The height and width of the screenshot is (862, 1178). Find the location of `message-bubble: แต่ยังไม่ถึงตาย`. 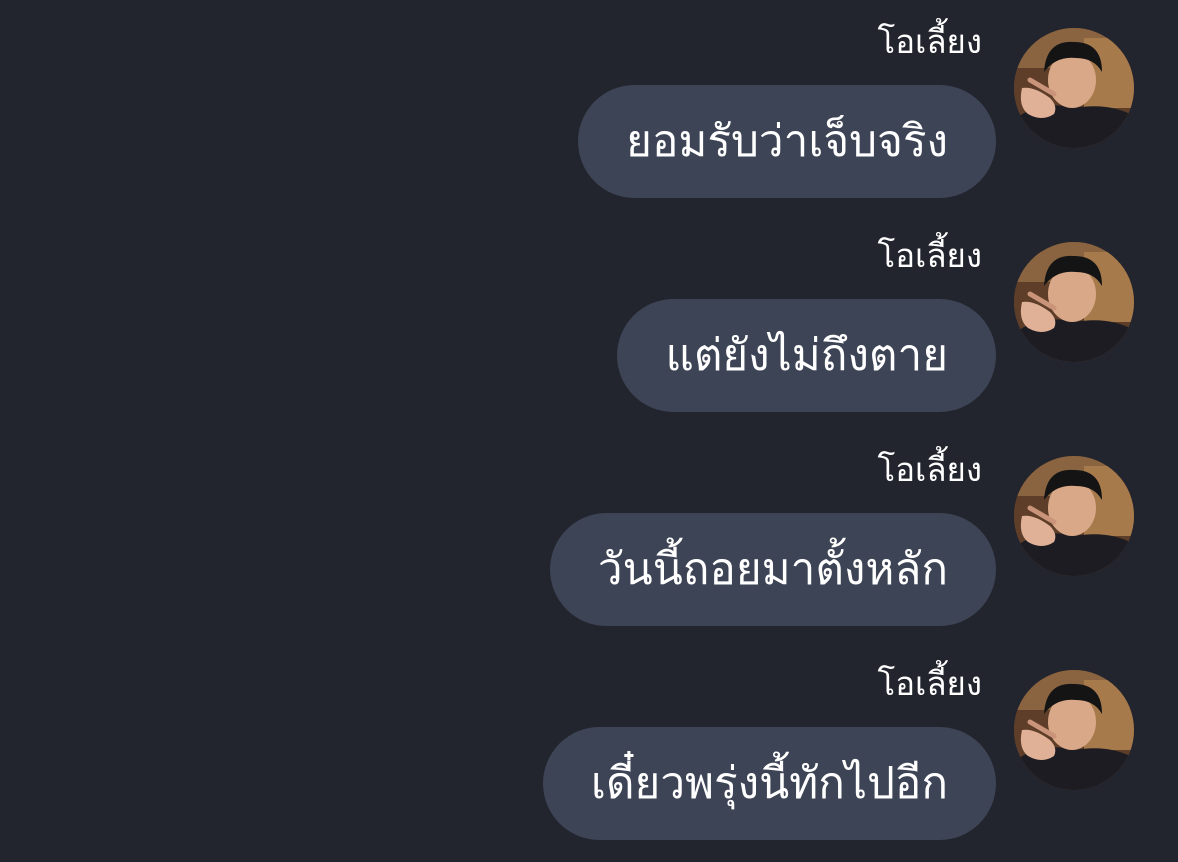

message-bubble: แต่ยังไม่ถึงตาย is located at coordinates (806, 355).